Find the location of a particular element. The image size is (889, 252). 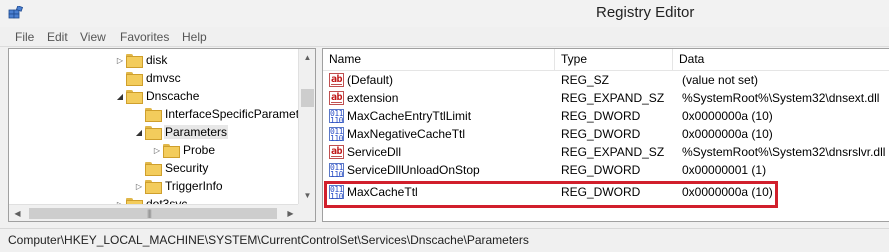

tree-item-disk: ▷ disk is located at coordinates (141, 60).